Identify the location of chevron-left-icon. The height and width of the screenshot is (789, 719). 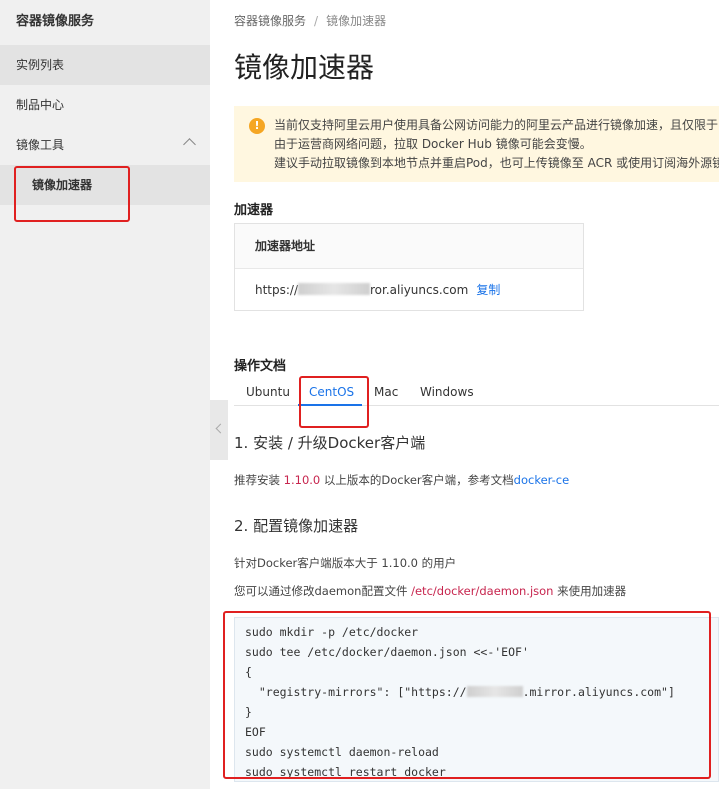
(220, 428).